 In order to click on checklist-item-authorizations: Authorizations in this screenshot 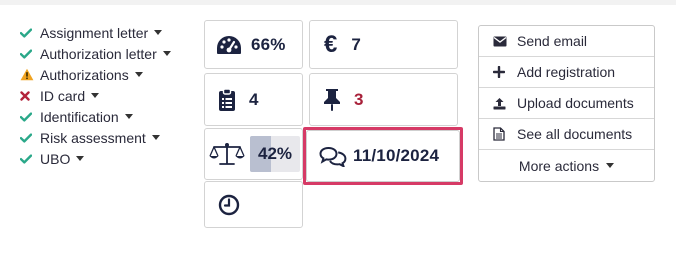, I will do `click(95, 74)`.